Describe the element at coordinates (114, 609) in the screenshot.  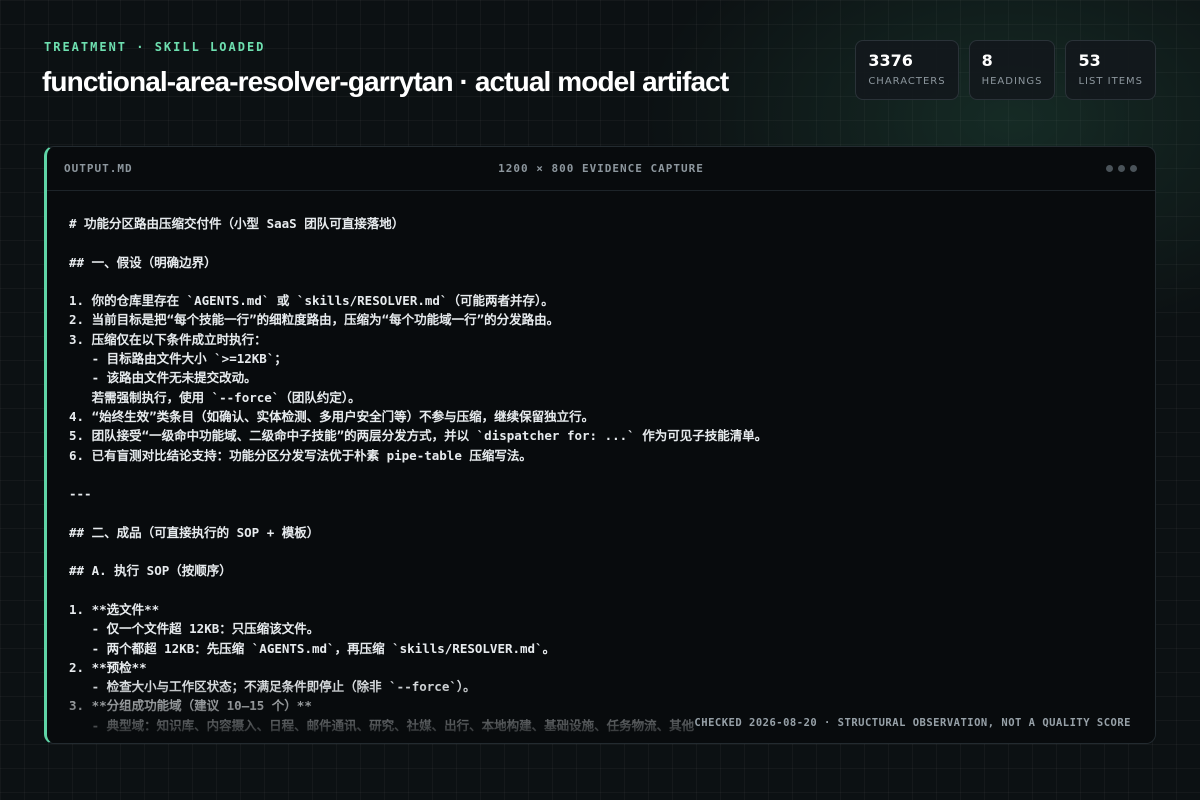
I see `content-line: 1. **选文件**` at that location.